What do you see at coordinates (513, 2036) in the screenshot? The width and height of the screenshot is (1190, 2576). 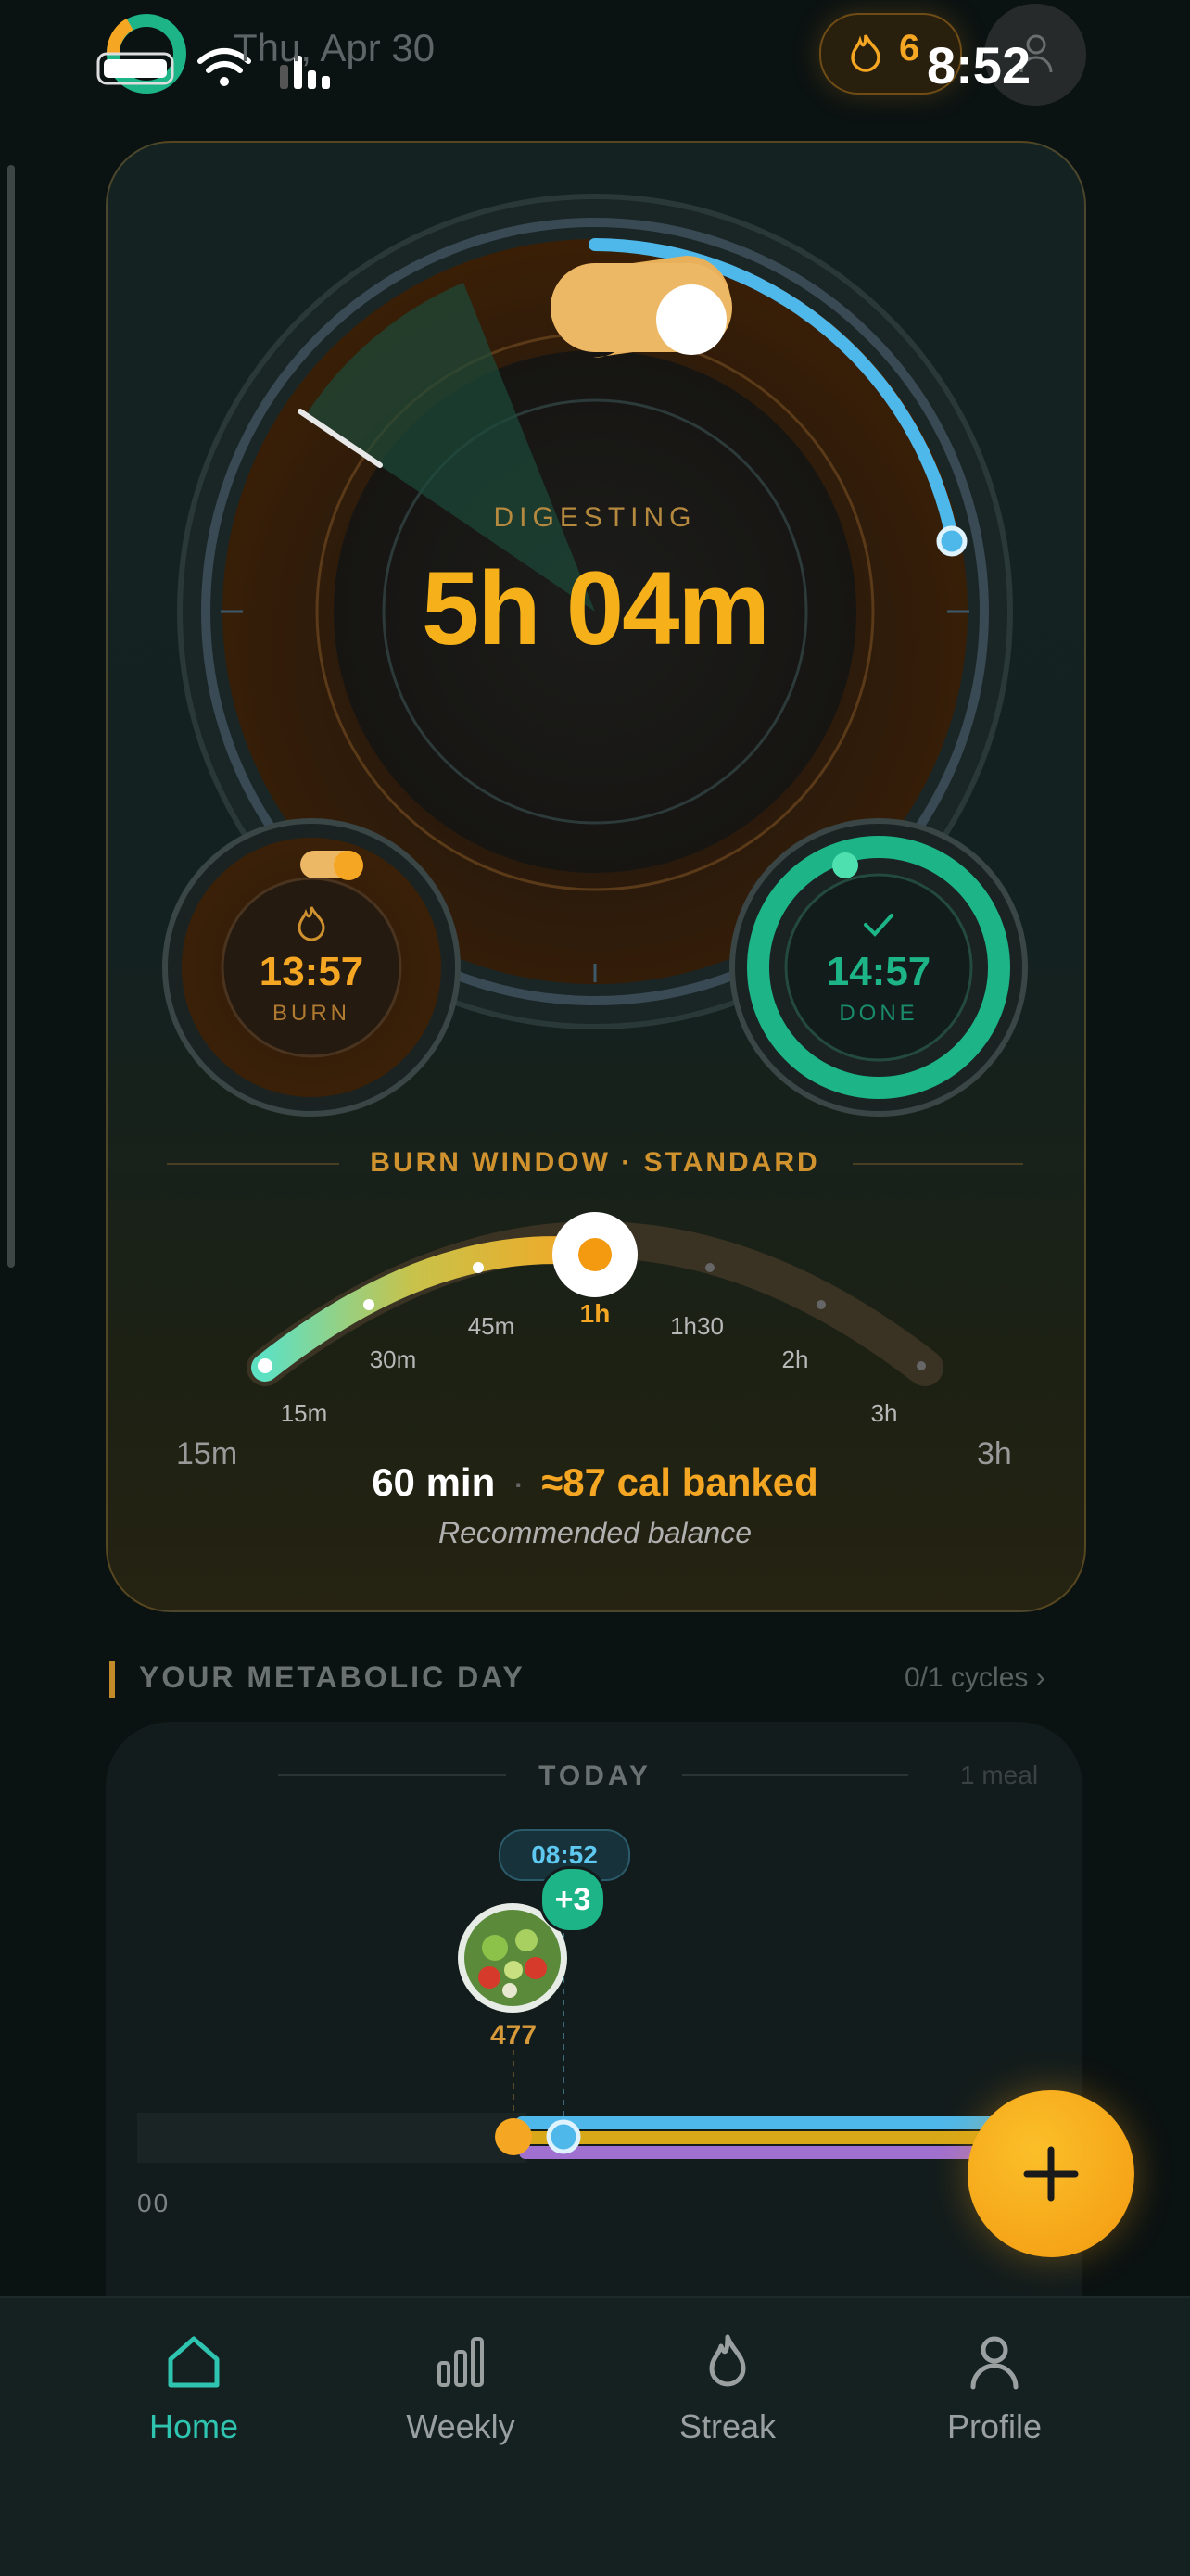 I see `meal-calories: 477` at bounding box center [513, 2036].